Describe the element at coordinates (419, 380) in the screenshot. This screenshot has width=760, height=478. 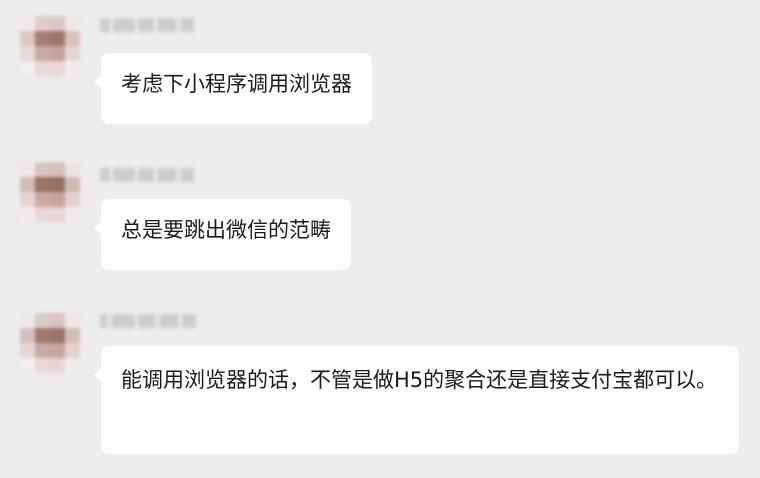
I see `message-text: 能调用浏览器的话，不管是做H5的聚合还是直接支付宝都可以。` at that location.